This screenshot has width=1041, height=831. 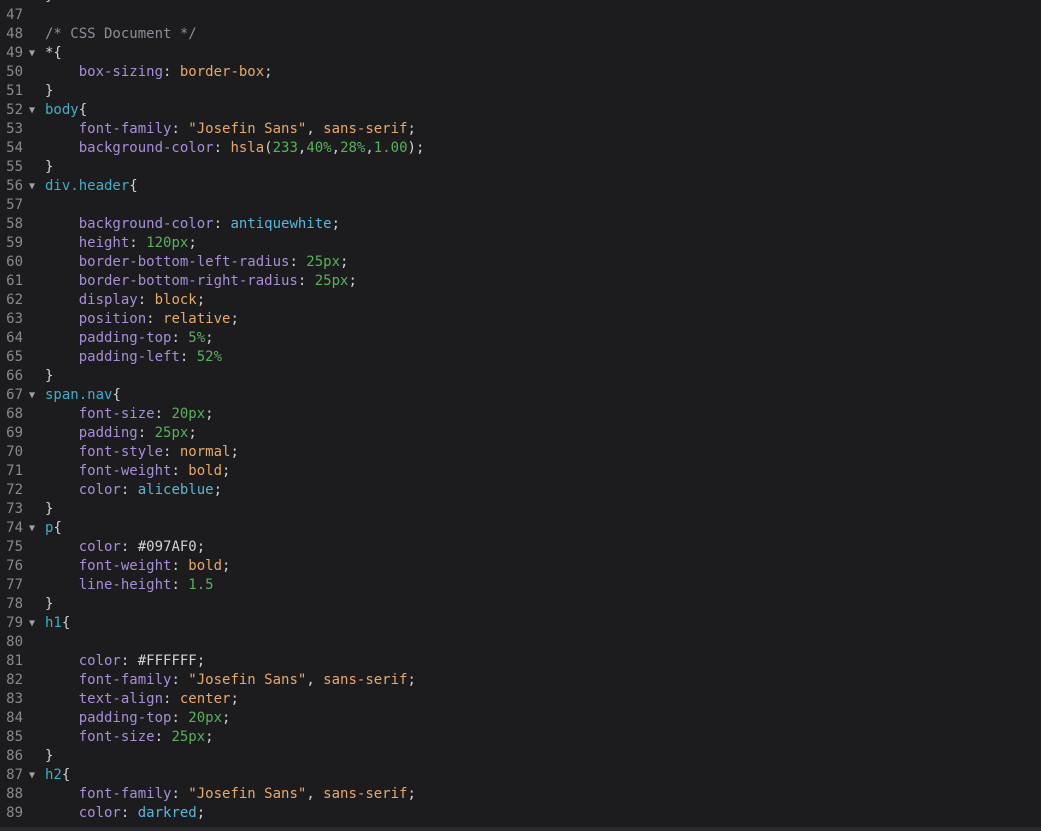 I want to click on code-token: body, so click(x=62, y=110).